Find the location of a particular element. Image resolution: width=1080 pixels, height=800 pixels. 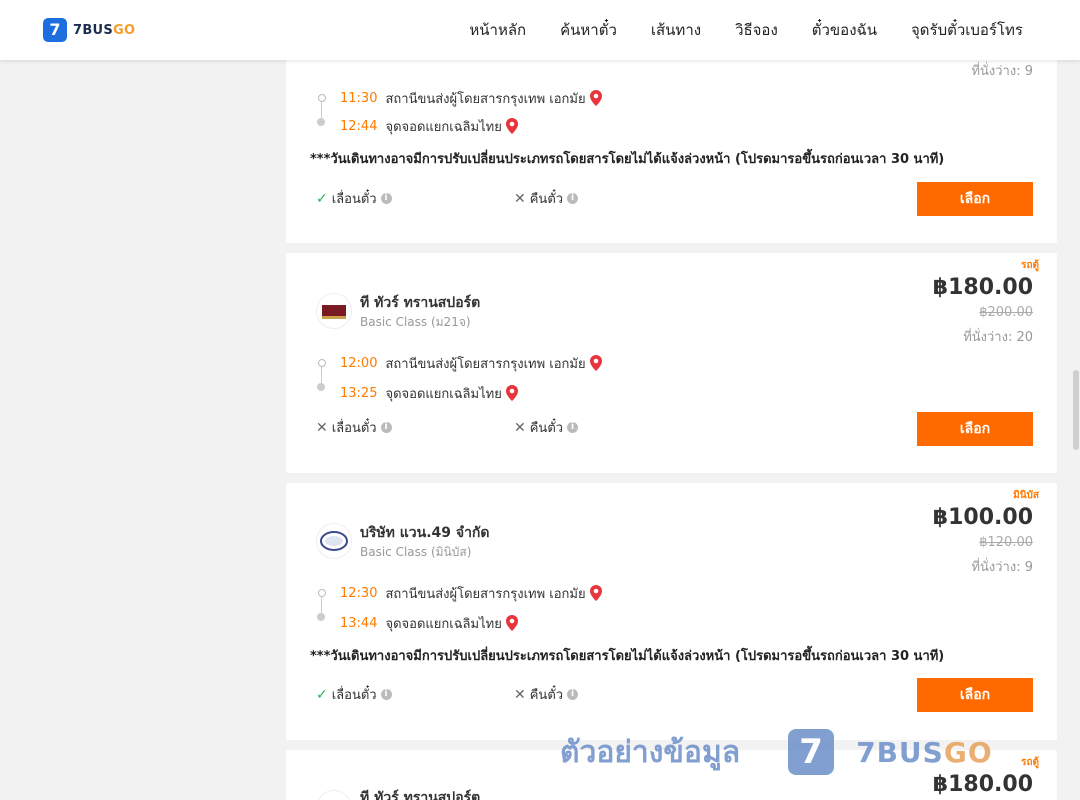

trip-price: ฿100.00 is located at coordinates (982, 517).